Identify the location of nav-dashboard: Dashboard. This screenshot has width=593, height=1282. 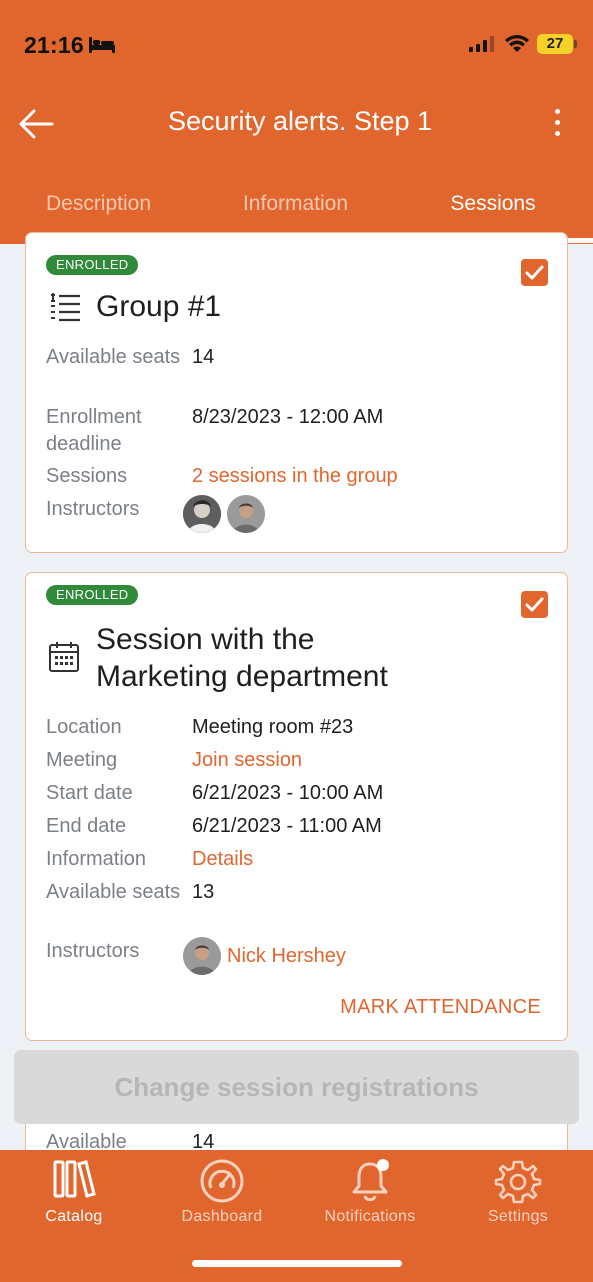
(222, 1195).